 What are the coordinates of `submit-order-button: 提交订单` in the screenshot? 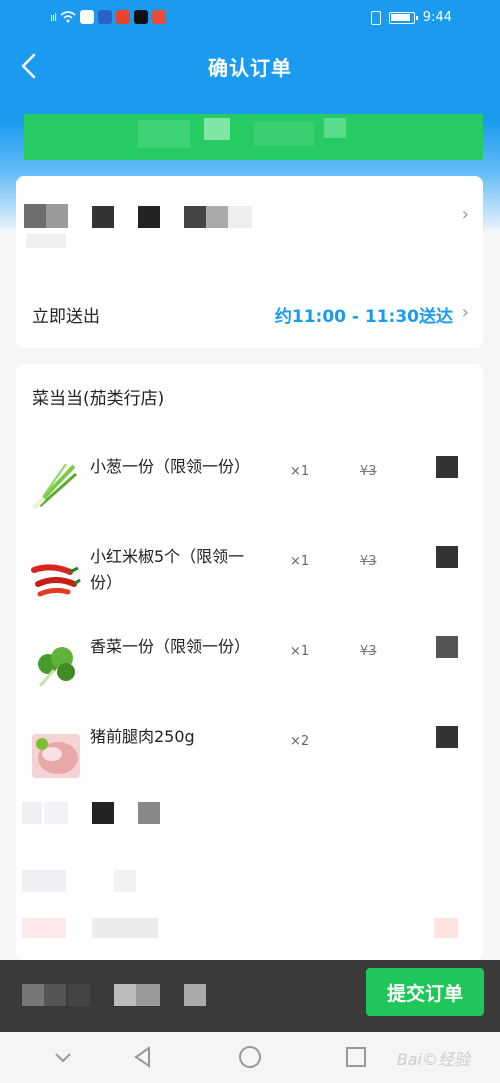 It's located at (425, 992).